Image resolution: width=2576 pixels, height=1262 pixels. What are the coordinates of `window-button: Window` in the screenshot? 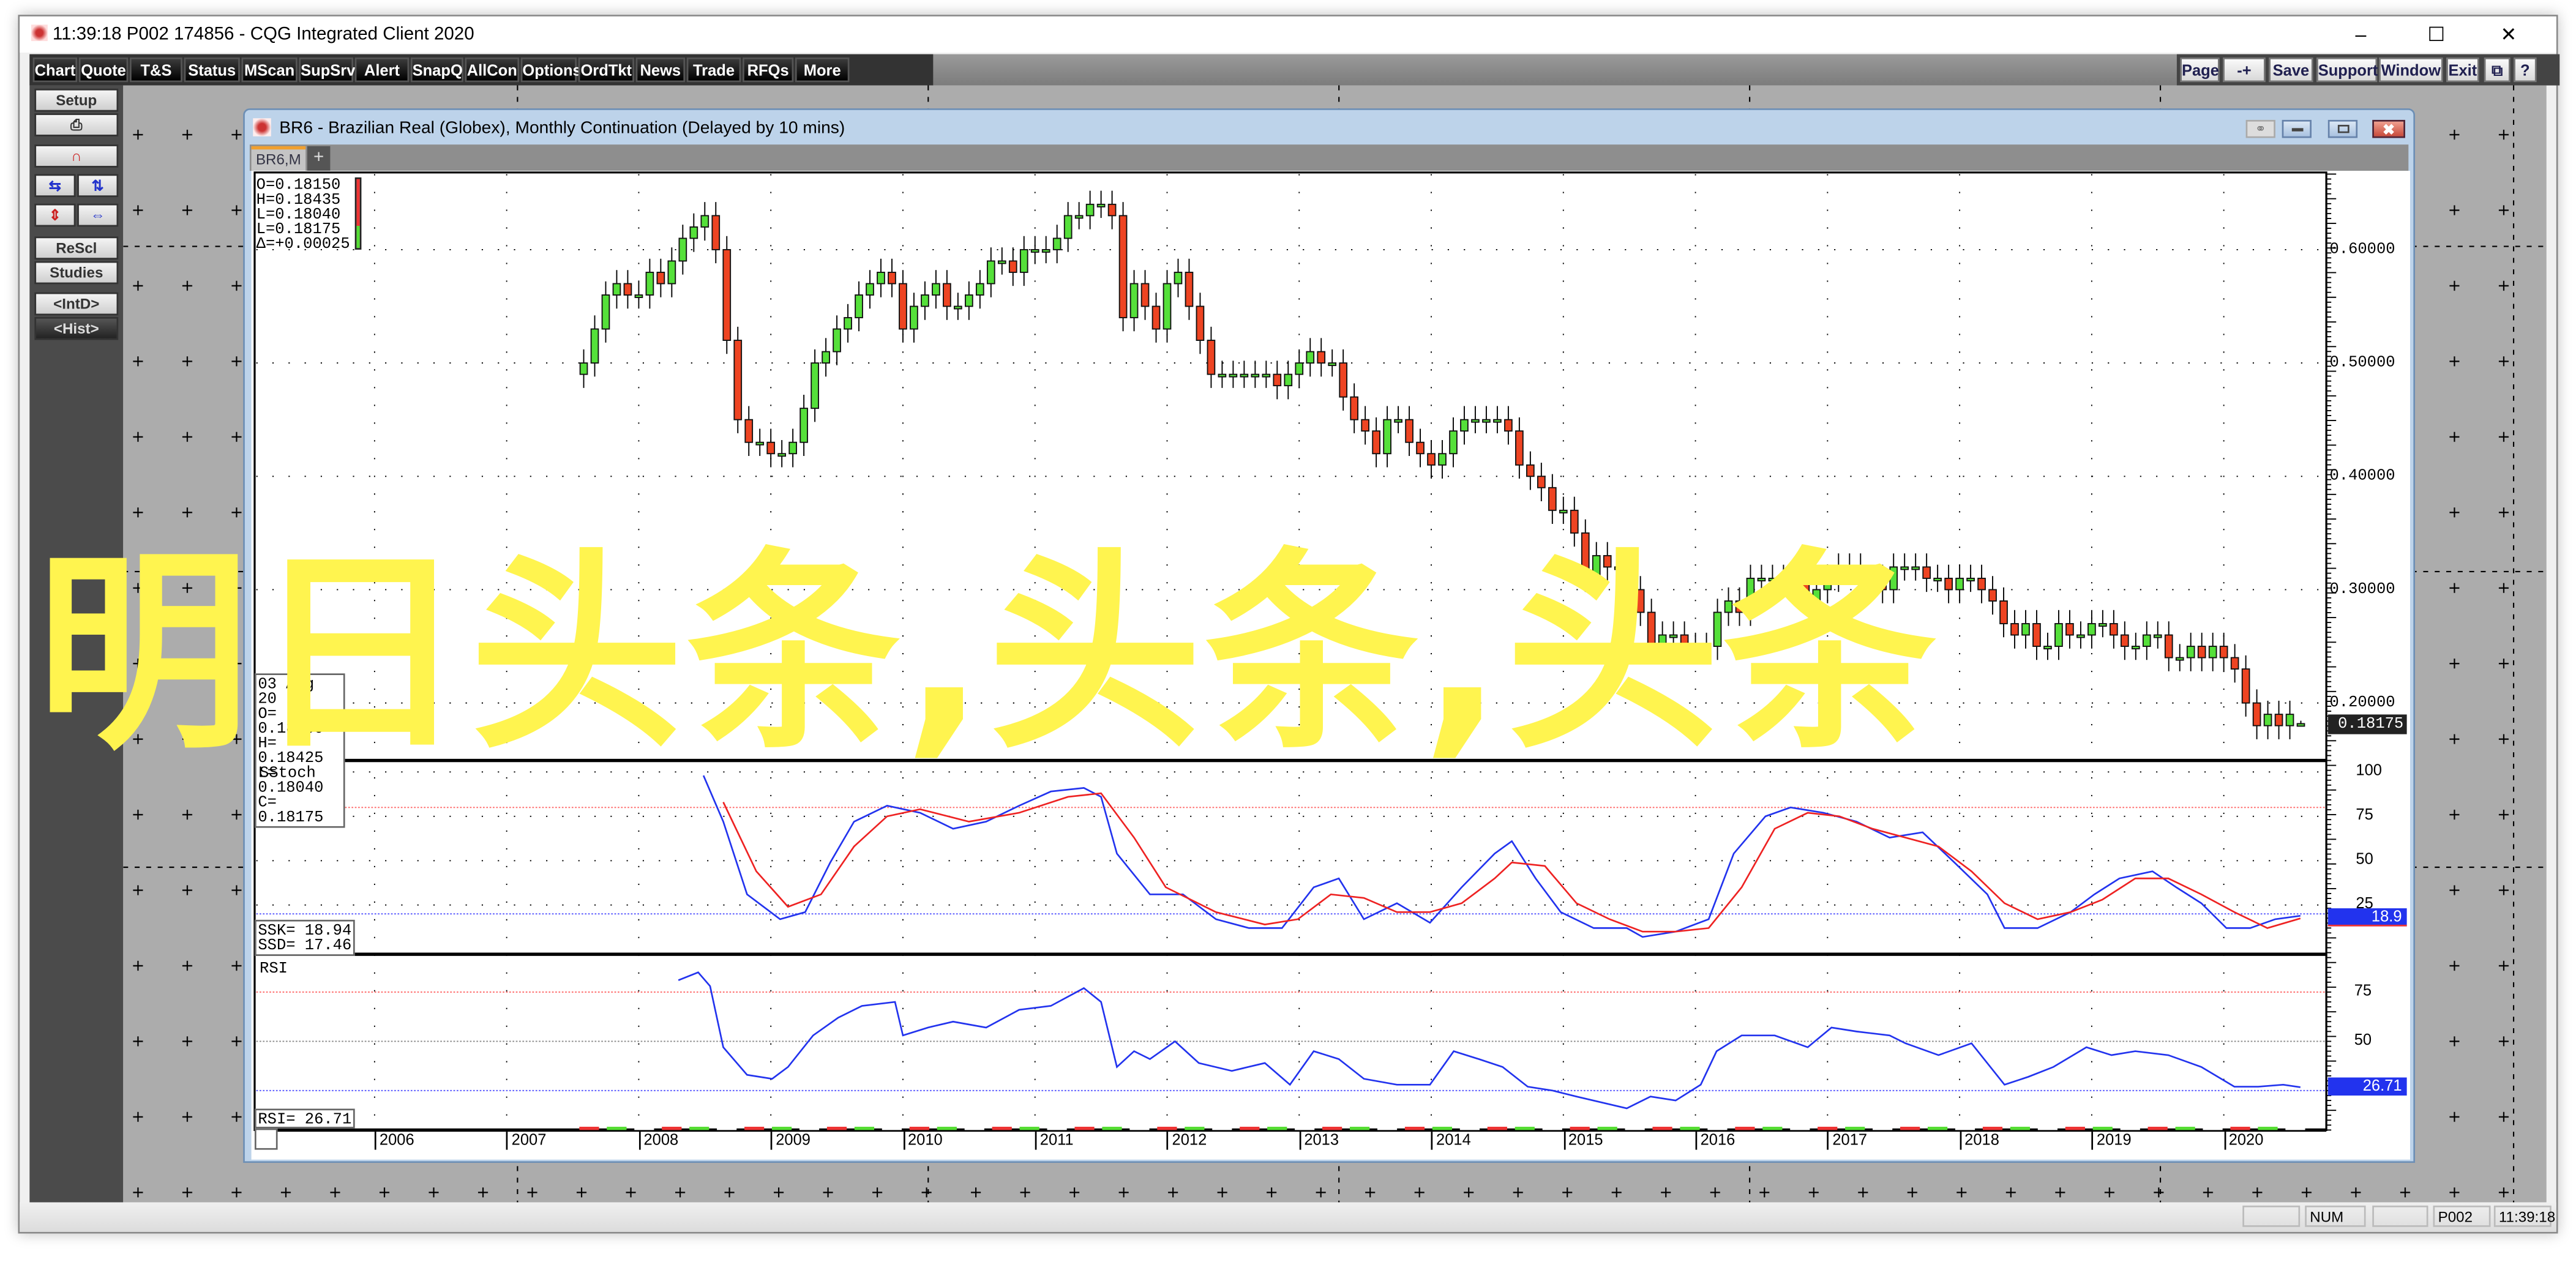 It's located at (2411, 70).